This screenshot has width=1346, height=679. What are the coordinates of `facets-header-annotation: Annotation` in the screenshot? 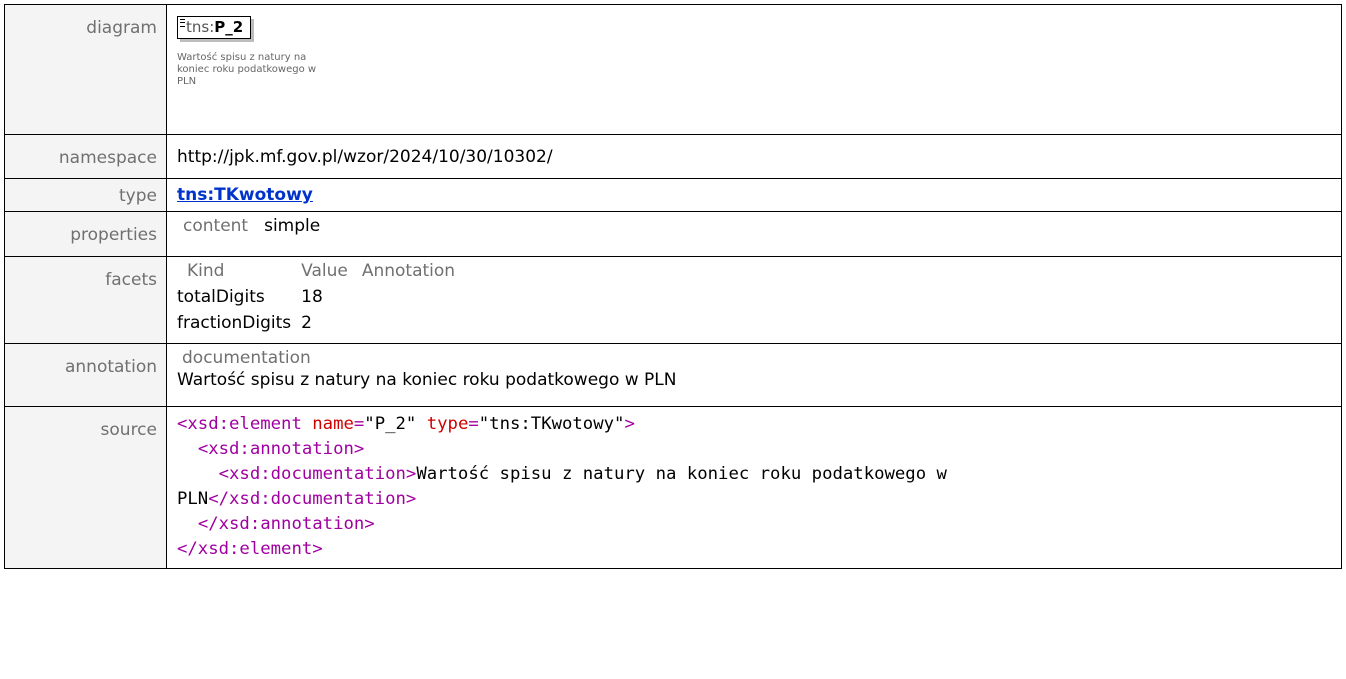 It's located at (408, 271).